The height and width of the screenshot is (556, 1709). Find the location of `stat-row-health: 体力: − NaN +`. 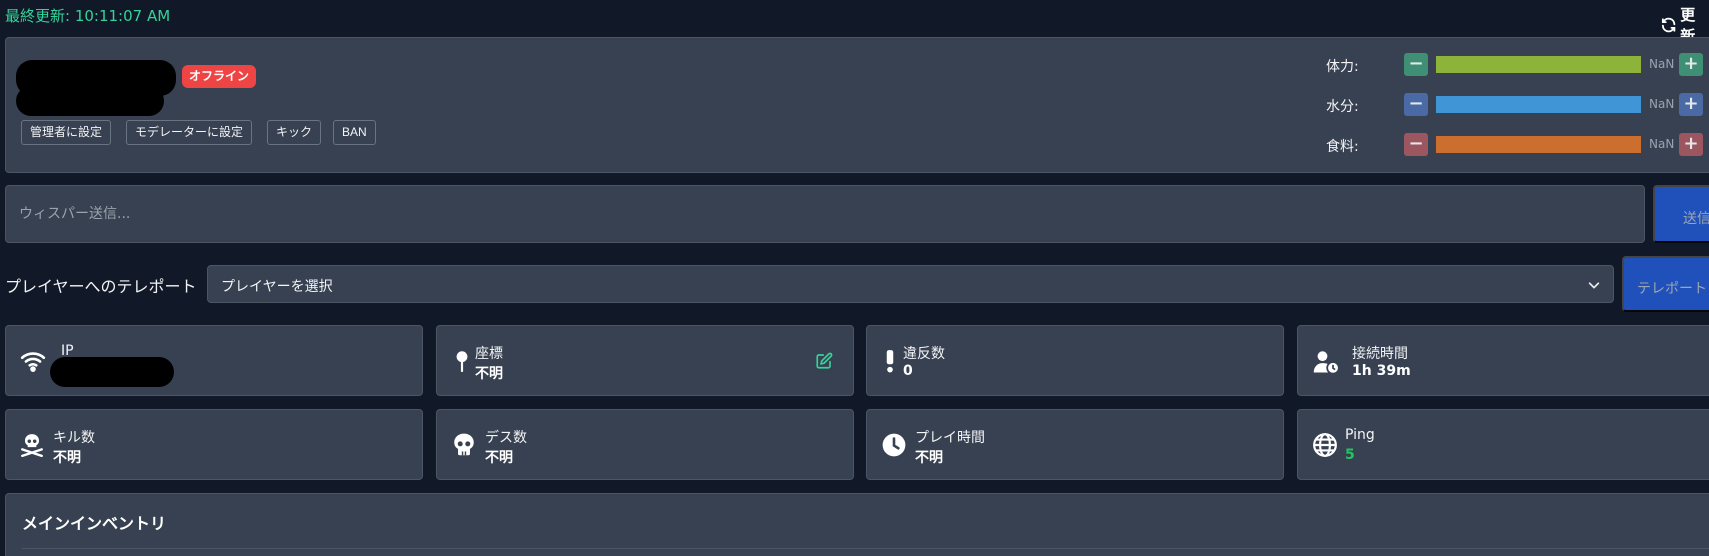

stat-row-health: 体力: − NaN + is located at coordinates (1517, 65).